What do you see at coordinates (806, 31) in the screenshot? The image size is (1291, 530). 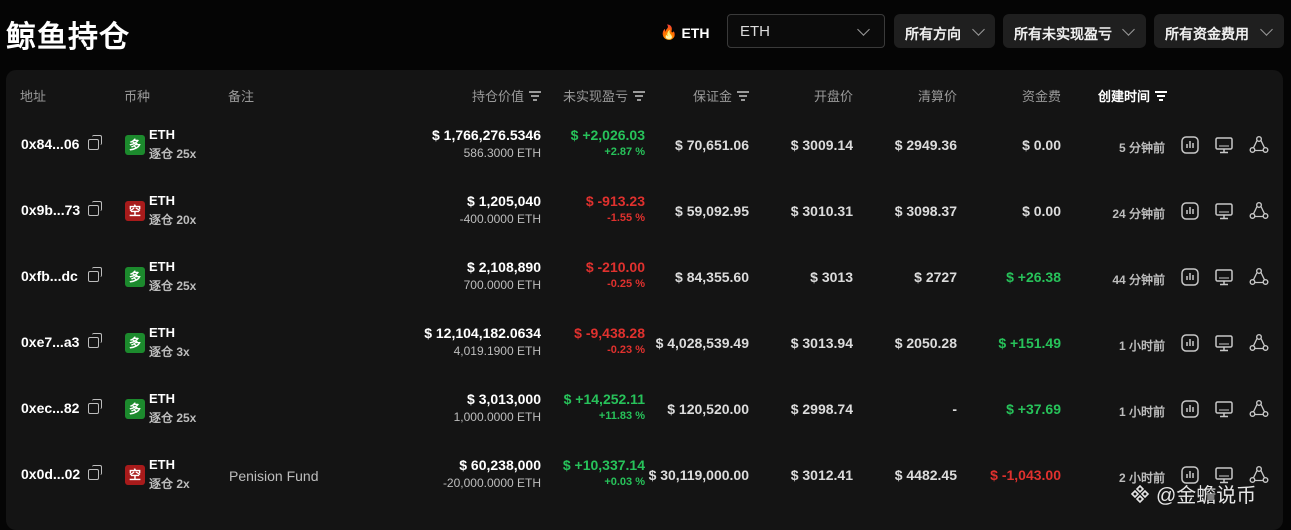 I see `coin-select: ETH` at bounding box center [806, 31].